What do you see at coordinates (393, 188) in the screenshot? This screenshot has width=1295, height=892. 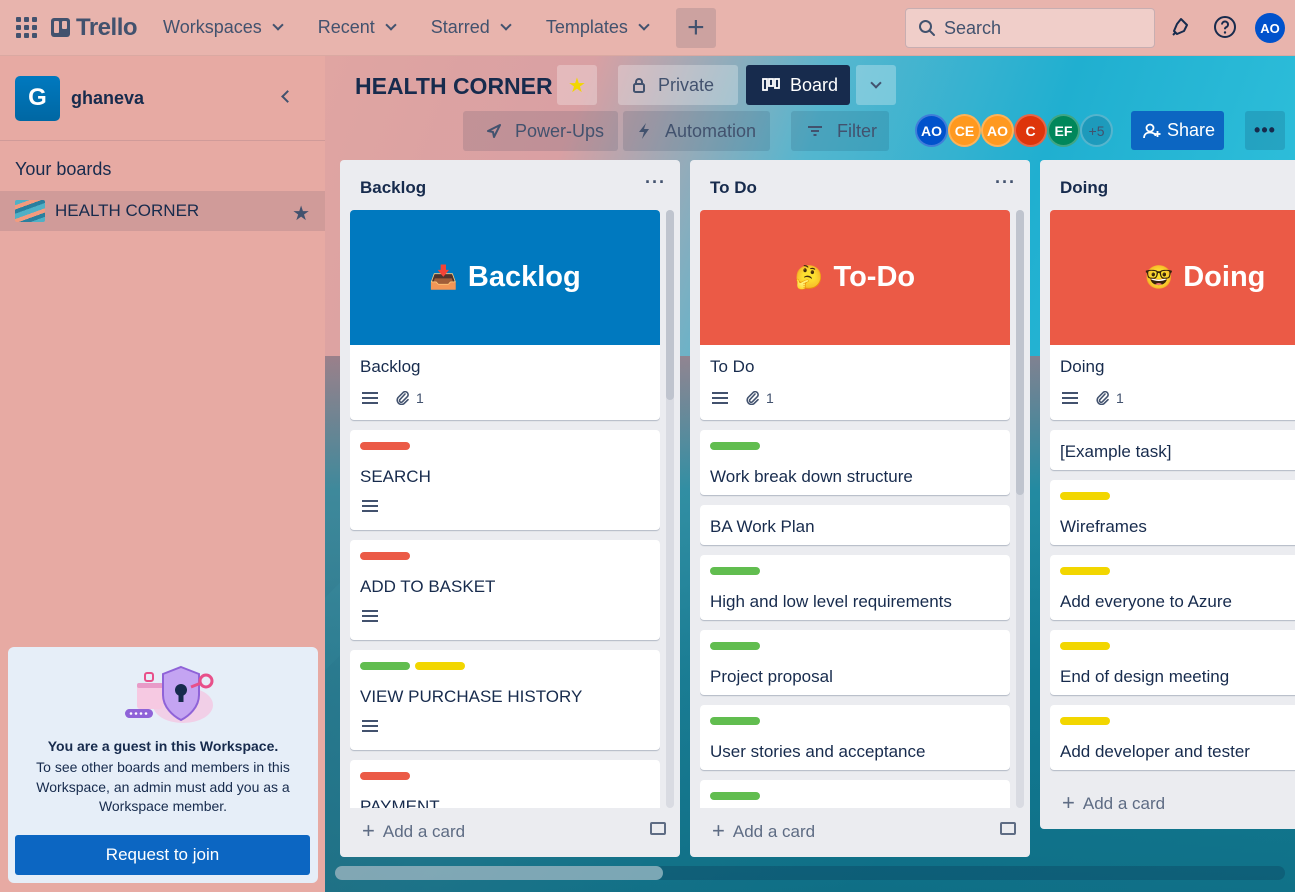 I see `list-title: Backlog` at bounding box center [393, 188].